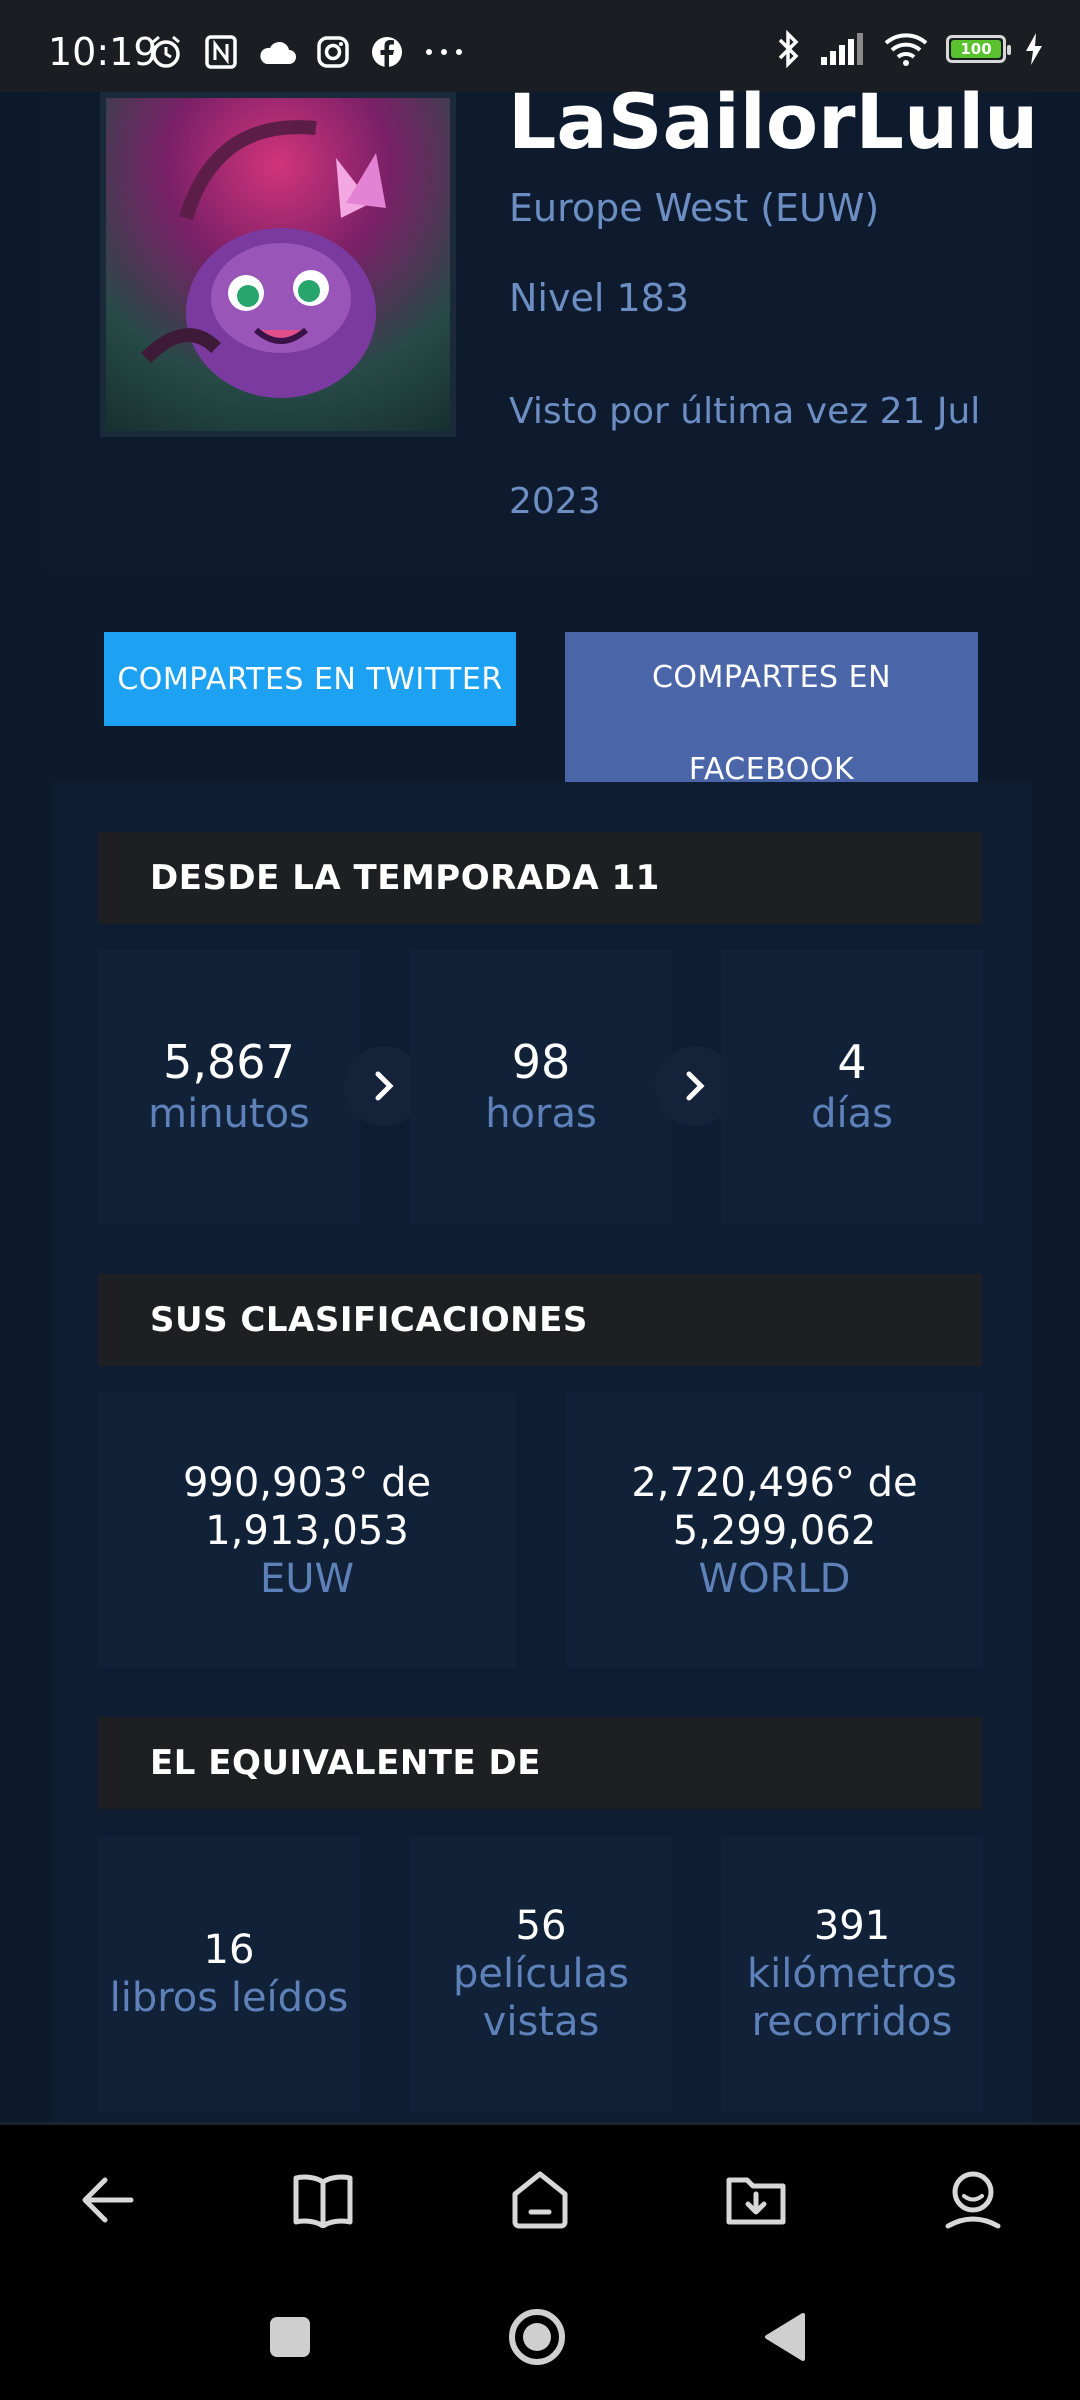 This screenshot has height=2400, width=1080. What do you see at coordinates (771, 707) in the screenshot?
I see `share-facebook-button: COMPARTES EN FACEBOOK` at bounding box center [771, 707].